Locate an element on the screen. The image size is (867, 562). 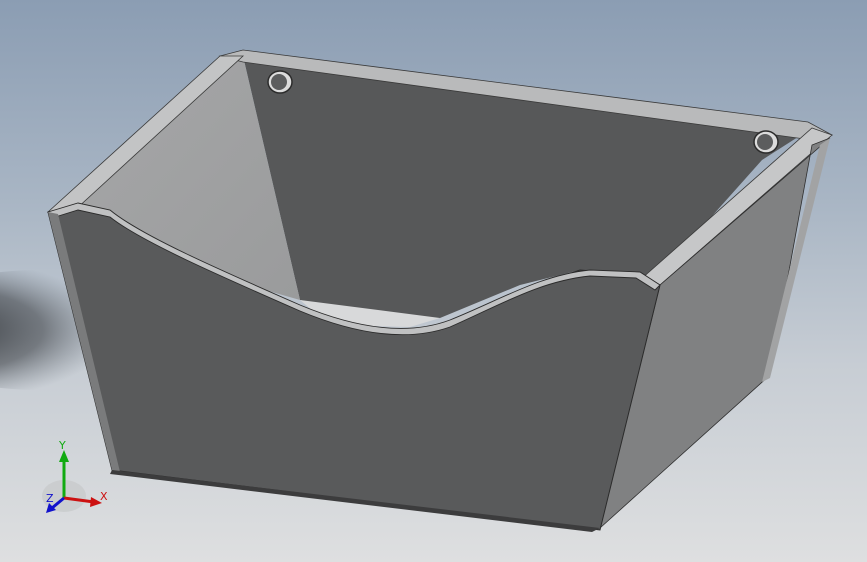
y-axis-label: Y is located at coordinates (62, 446).